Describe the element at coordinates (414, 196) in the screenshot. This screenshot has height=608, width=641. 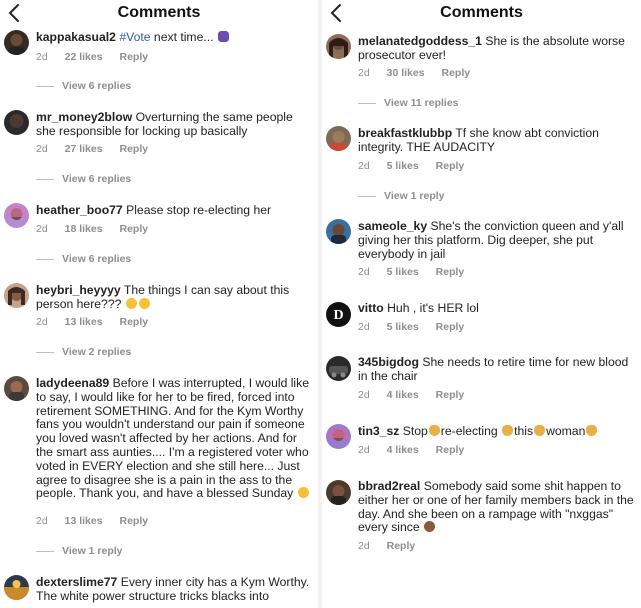
I see `view-replies-label: View 1 reply` at that location.